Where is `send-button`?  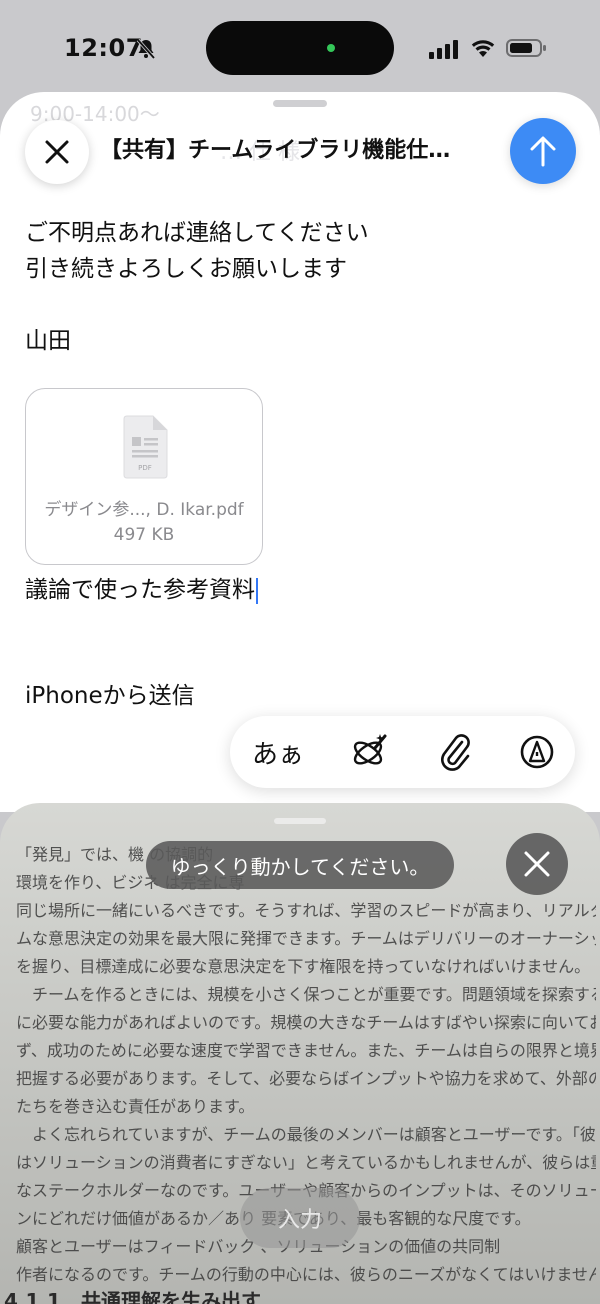
send-button is located at coordinates (543, 151).